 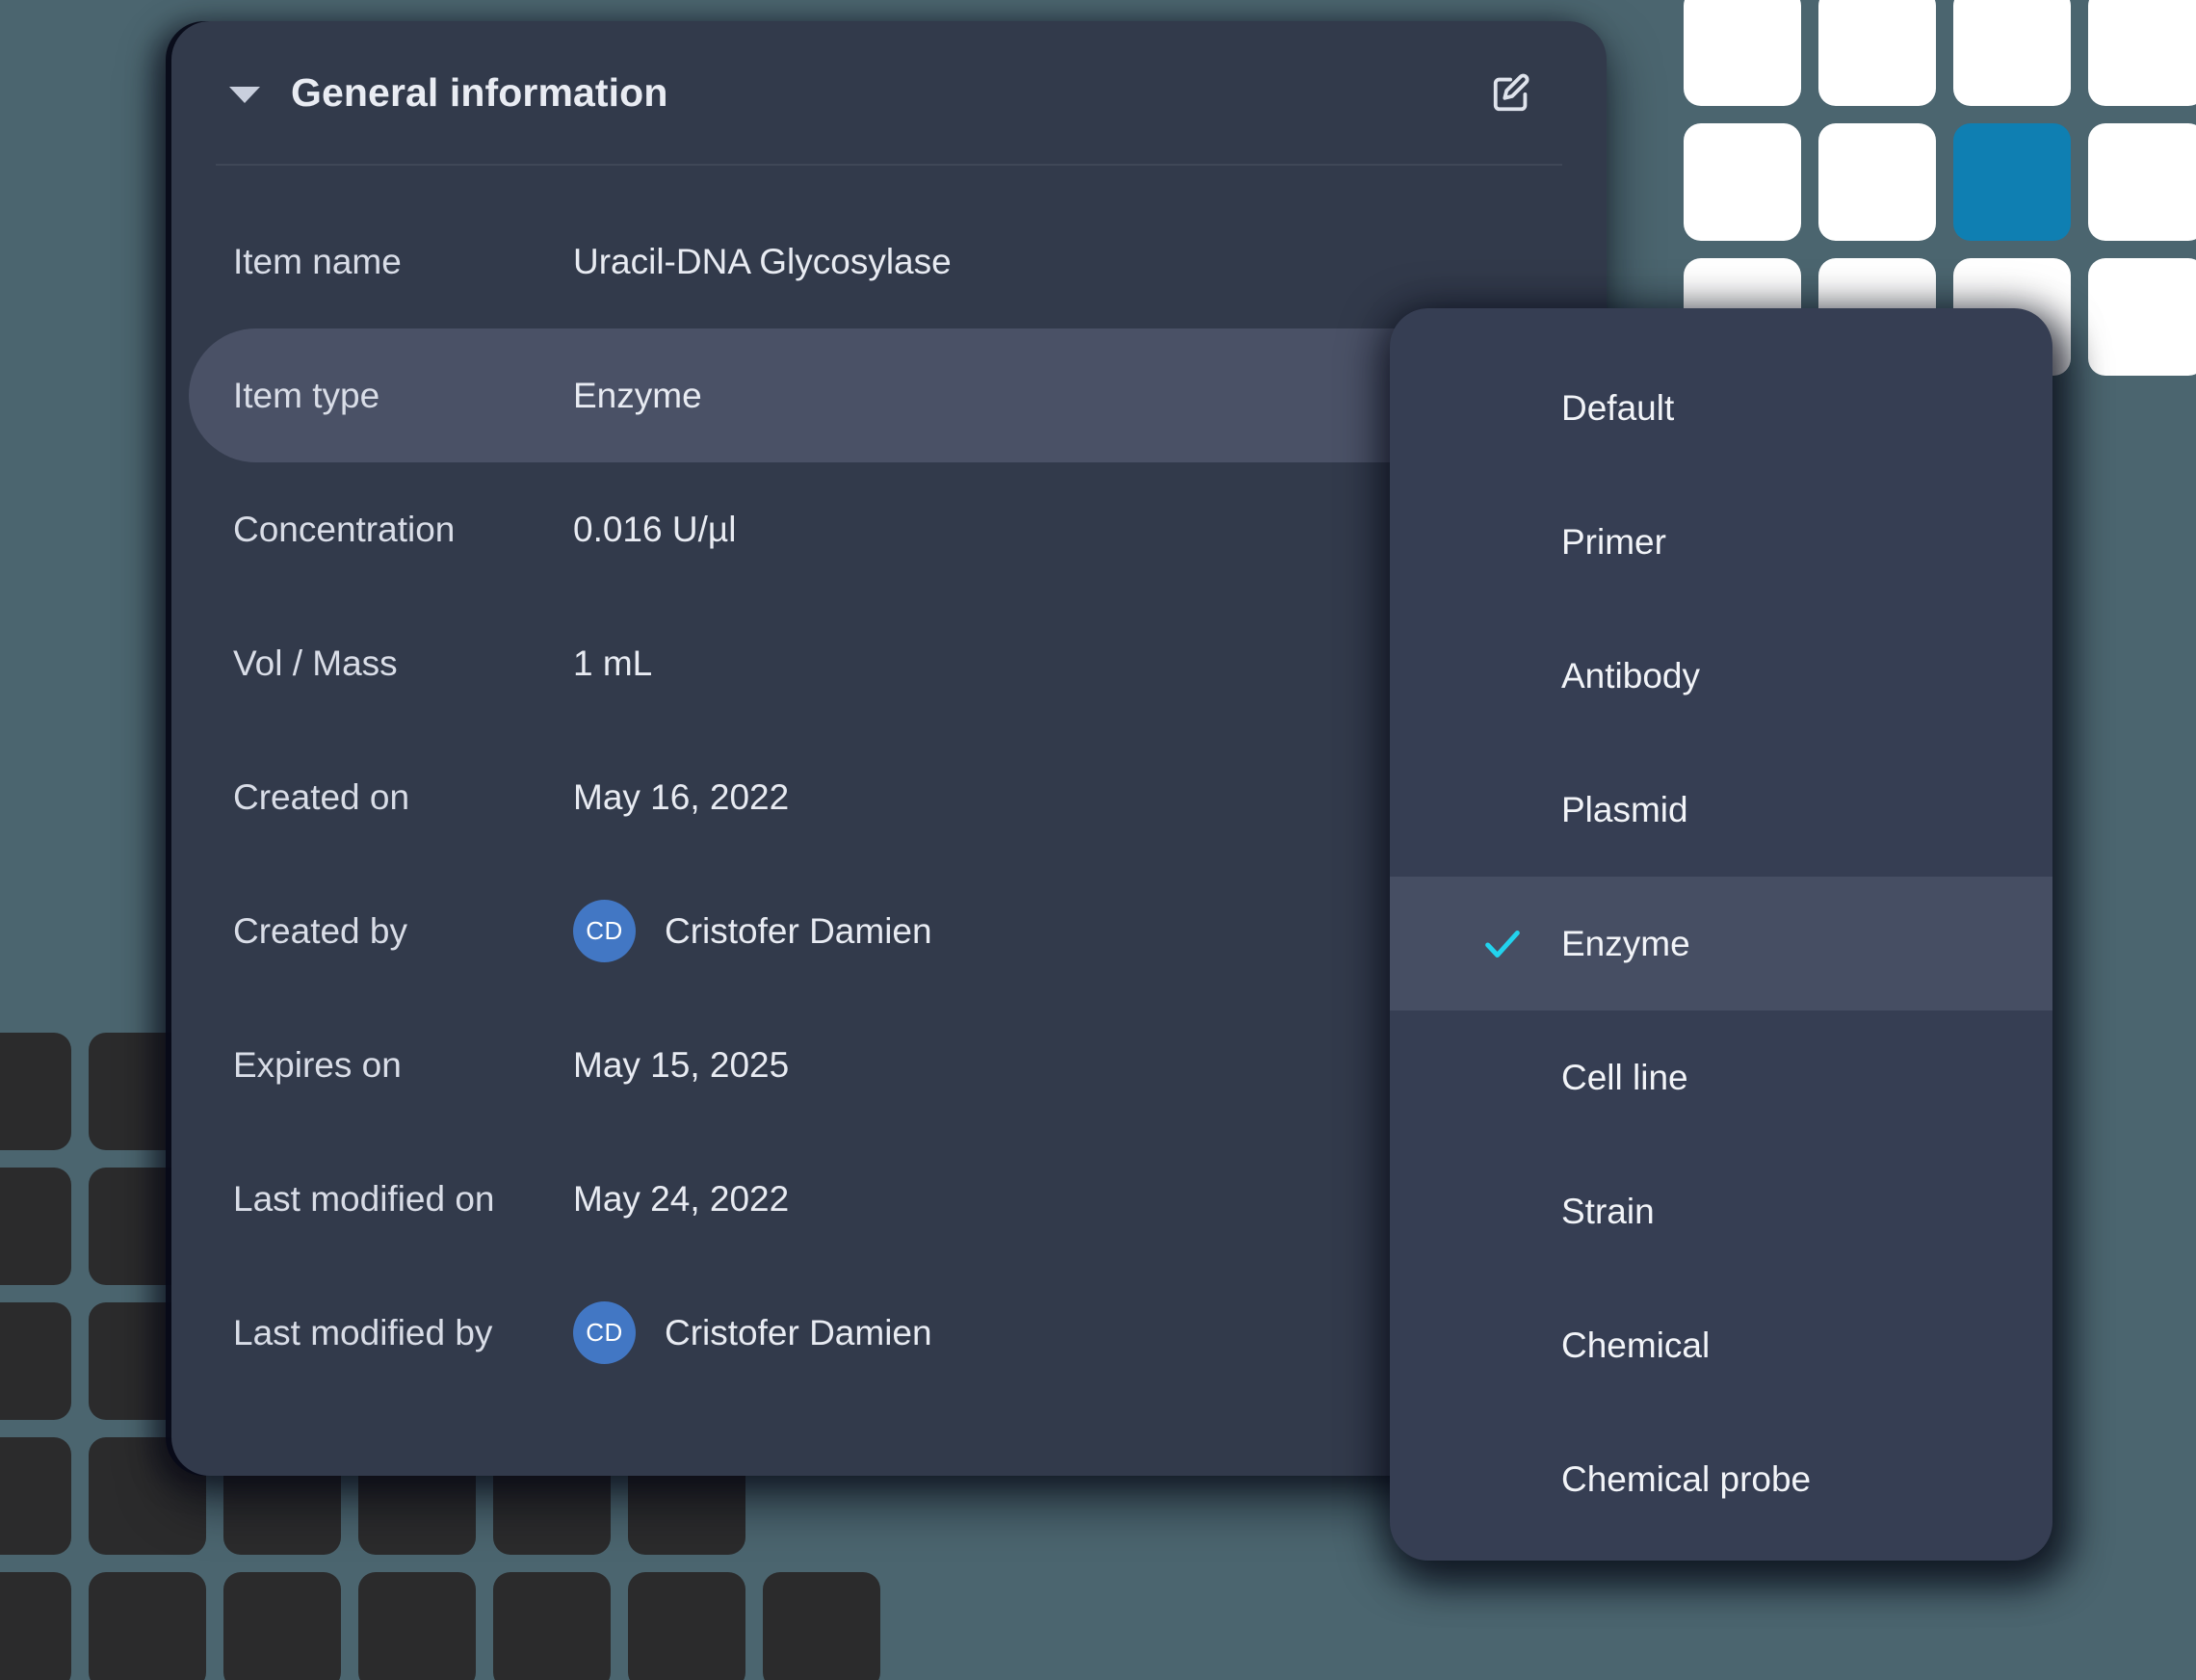 I want to click on menu-item-strain: Strain, so click(x=1721, y=1211).